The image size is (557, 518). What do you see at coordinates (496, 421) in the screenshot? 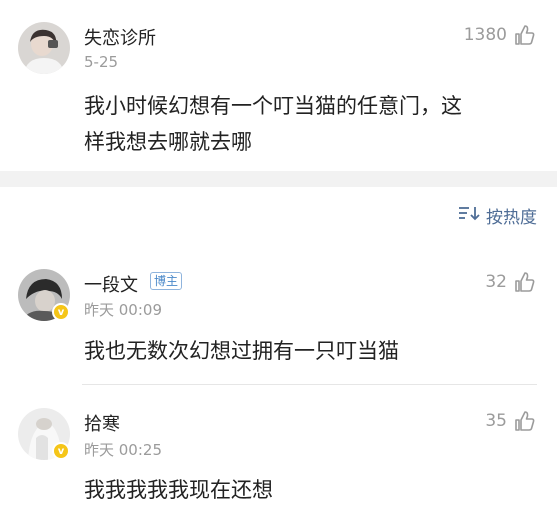
I see `like-count: 35` at bounding box center [496, 421].